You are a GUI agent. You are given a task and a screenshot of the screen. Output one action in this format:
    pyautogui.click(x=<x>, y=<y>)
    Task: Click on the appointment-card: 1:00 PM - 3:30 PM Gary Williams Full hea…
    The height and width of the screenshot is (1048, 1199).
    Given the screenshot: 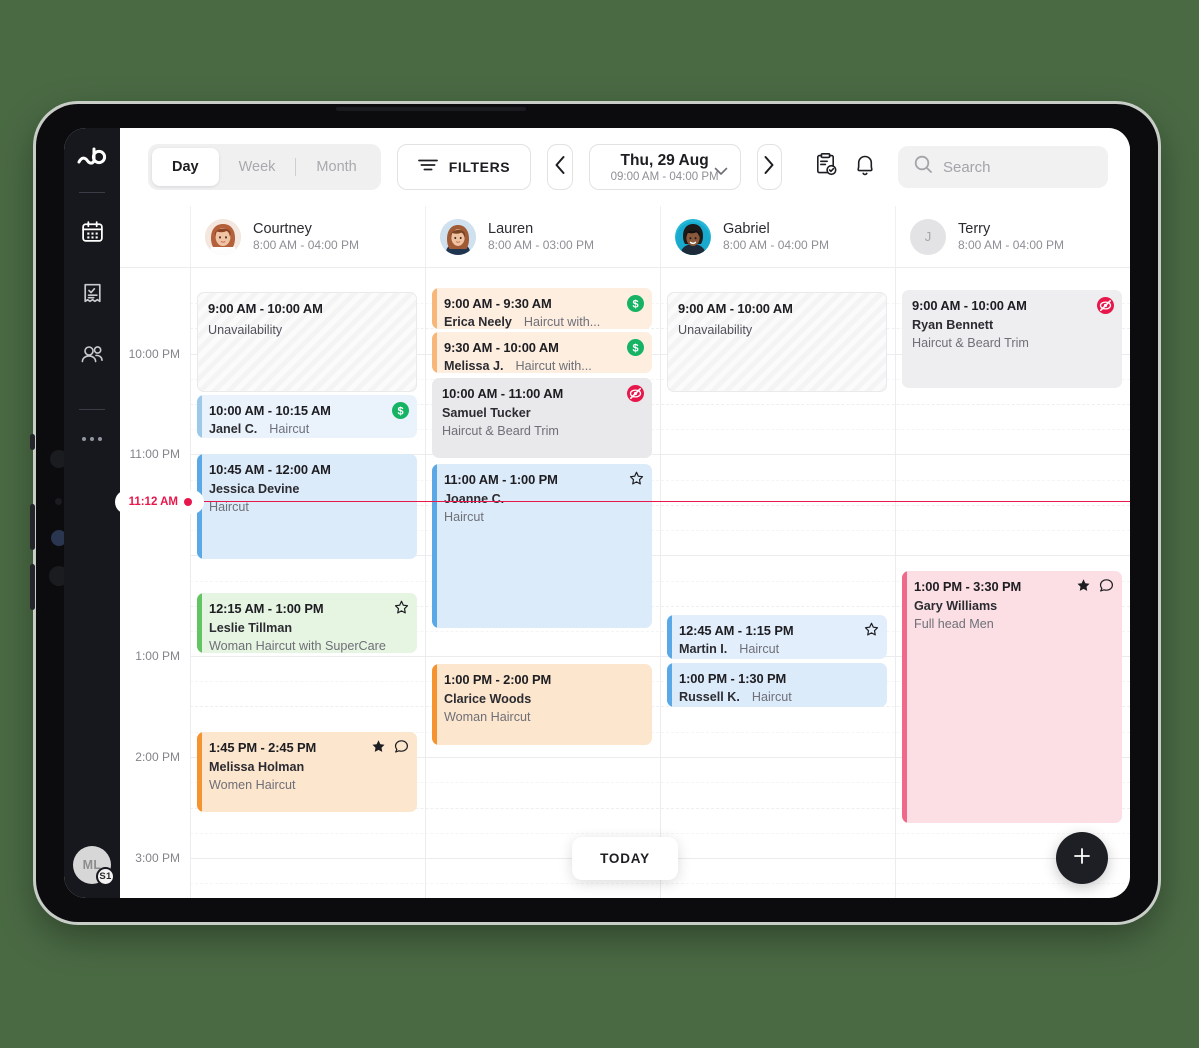 What is the action you would take?
    pyautogui.click(x=1012, y=697)
    